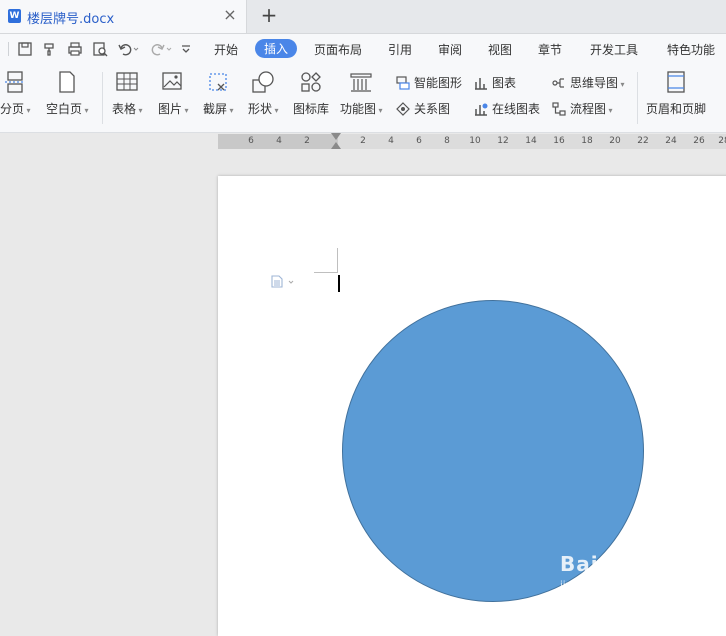  What do you see at coordinates (691, 49) in the screenshot?
I see `menu-special-features: 特色功能` at bounding box center [691, 49].